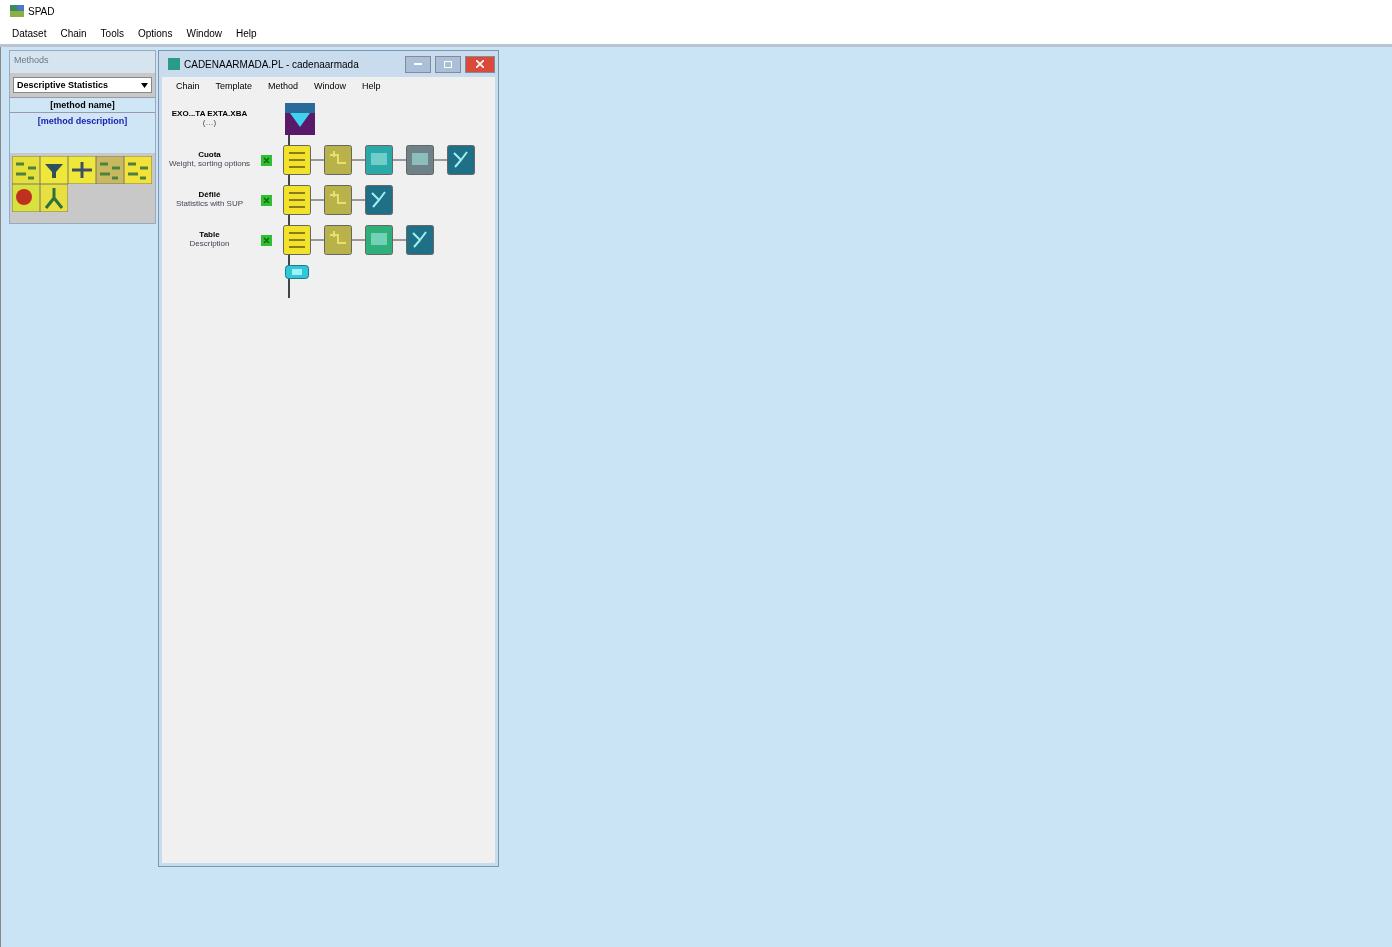 The width and height of the screenshot is (1392, 947). What do you see at coordinates (82, 105) in the screenshot?
I see `method-name: [method name]` at bounding box center [82, 105].